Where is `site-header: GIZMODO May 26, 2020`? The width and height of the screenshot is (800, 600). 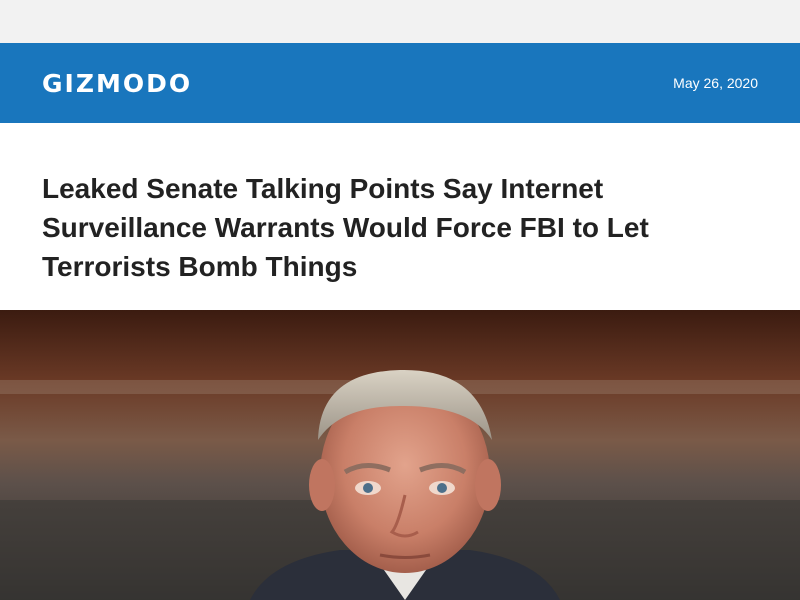
site-header: GIZMODO May 26, 2020 is located at coordinates (400, 83).